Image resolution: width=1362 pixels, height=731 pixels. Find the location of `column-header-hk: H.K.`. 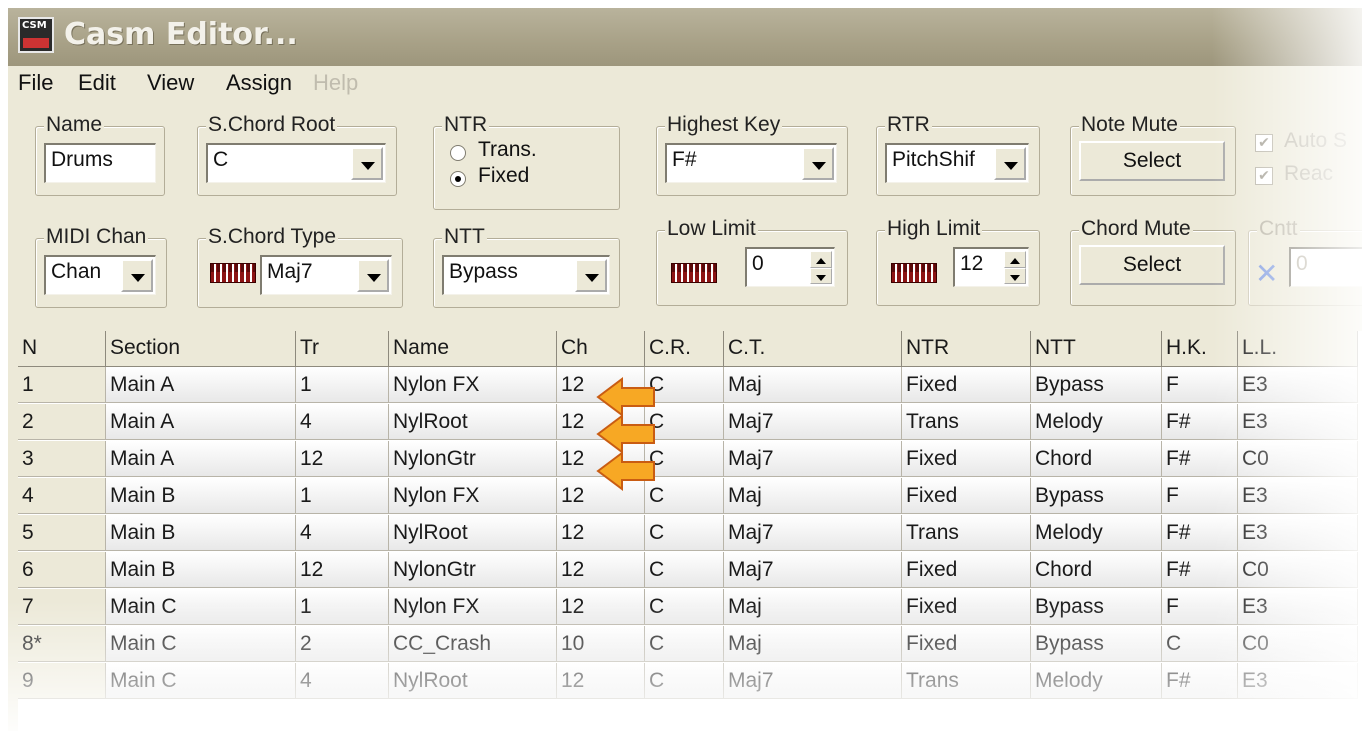

column-header-hk: H.K. is located at coordinates (1200, 349).